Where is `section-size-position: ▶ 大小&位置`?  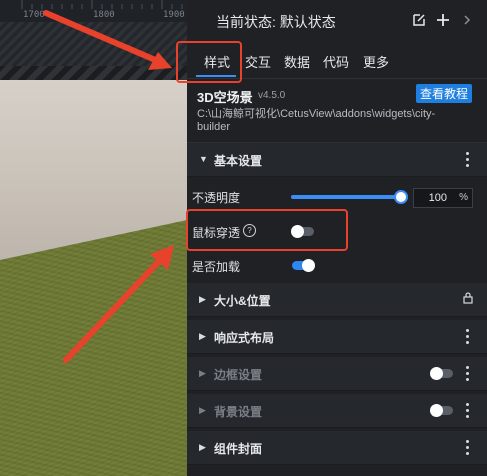
section-size-position: ▶ 大小&位置 is located at coordinates (337, 300).